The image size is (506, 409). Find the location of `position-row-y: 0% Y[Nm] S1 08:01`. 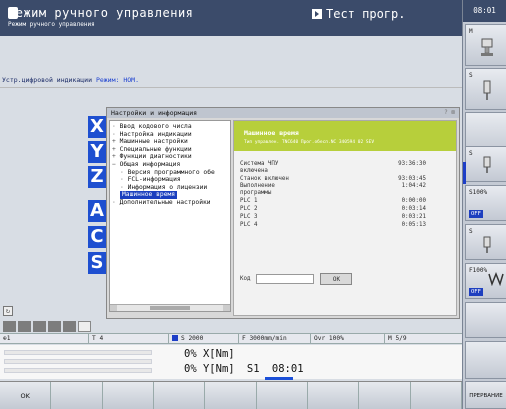

position-row-y: 0% Y[Nm] S1 08:01 is located at coordinates (244, 369).